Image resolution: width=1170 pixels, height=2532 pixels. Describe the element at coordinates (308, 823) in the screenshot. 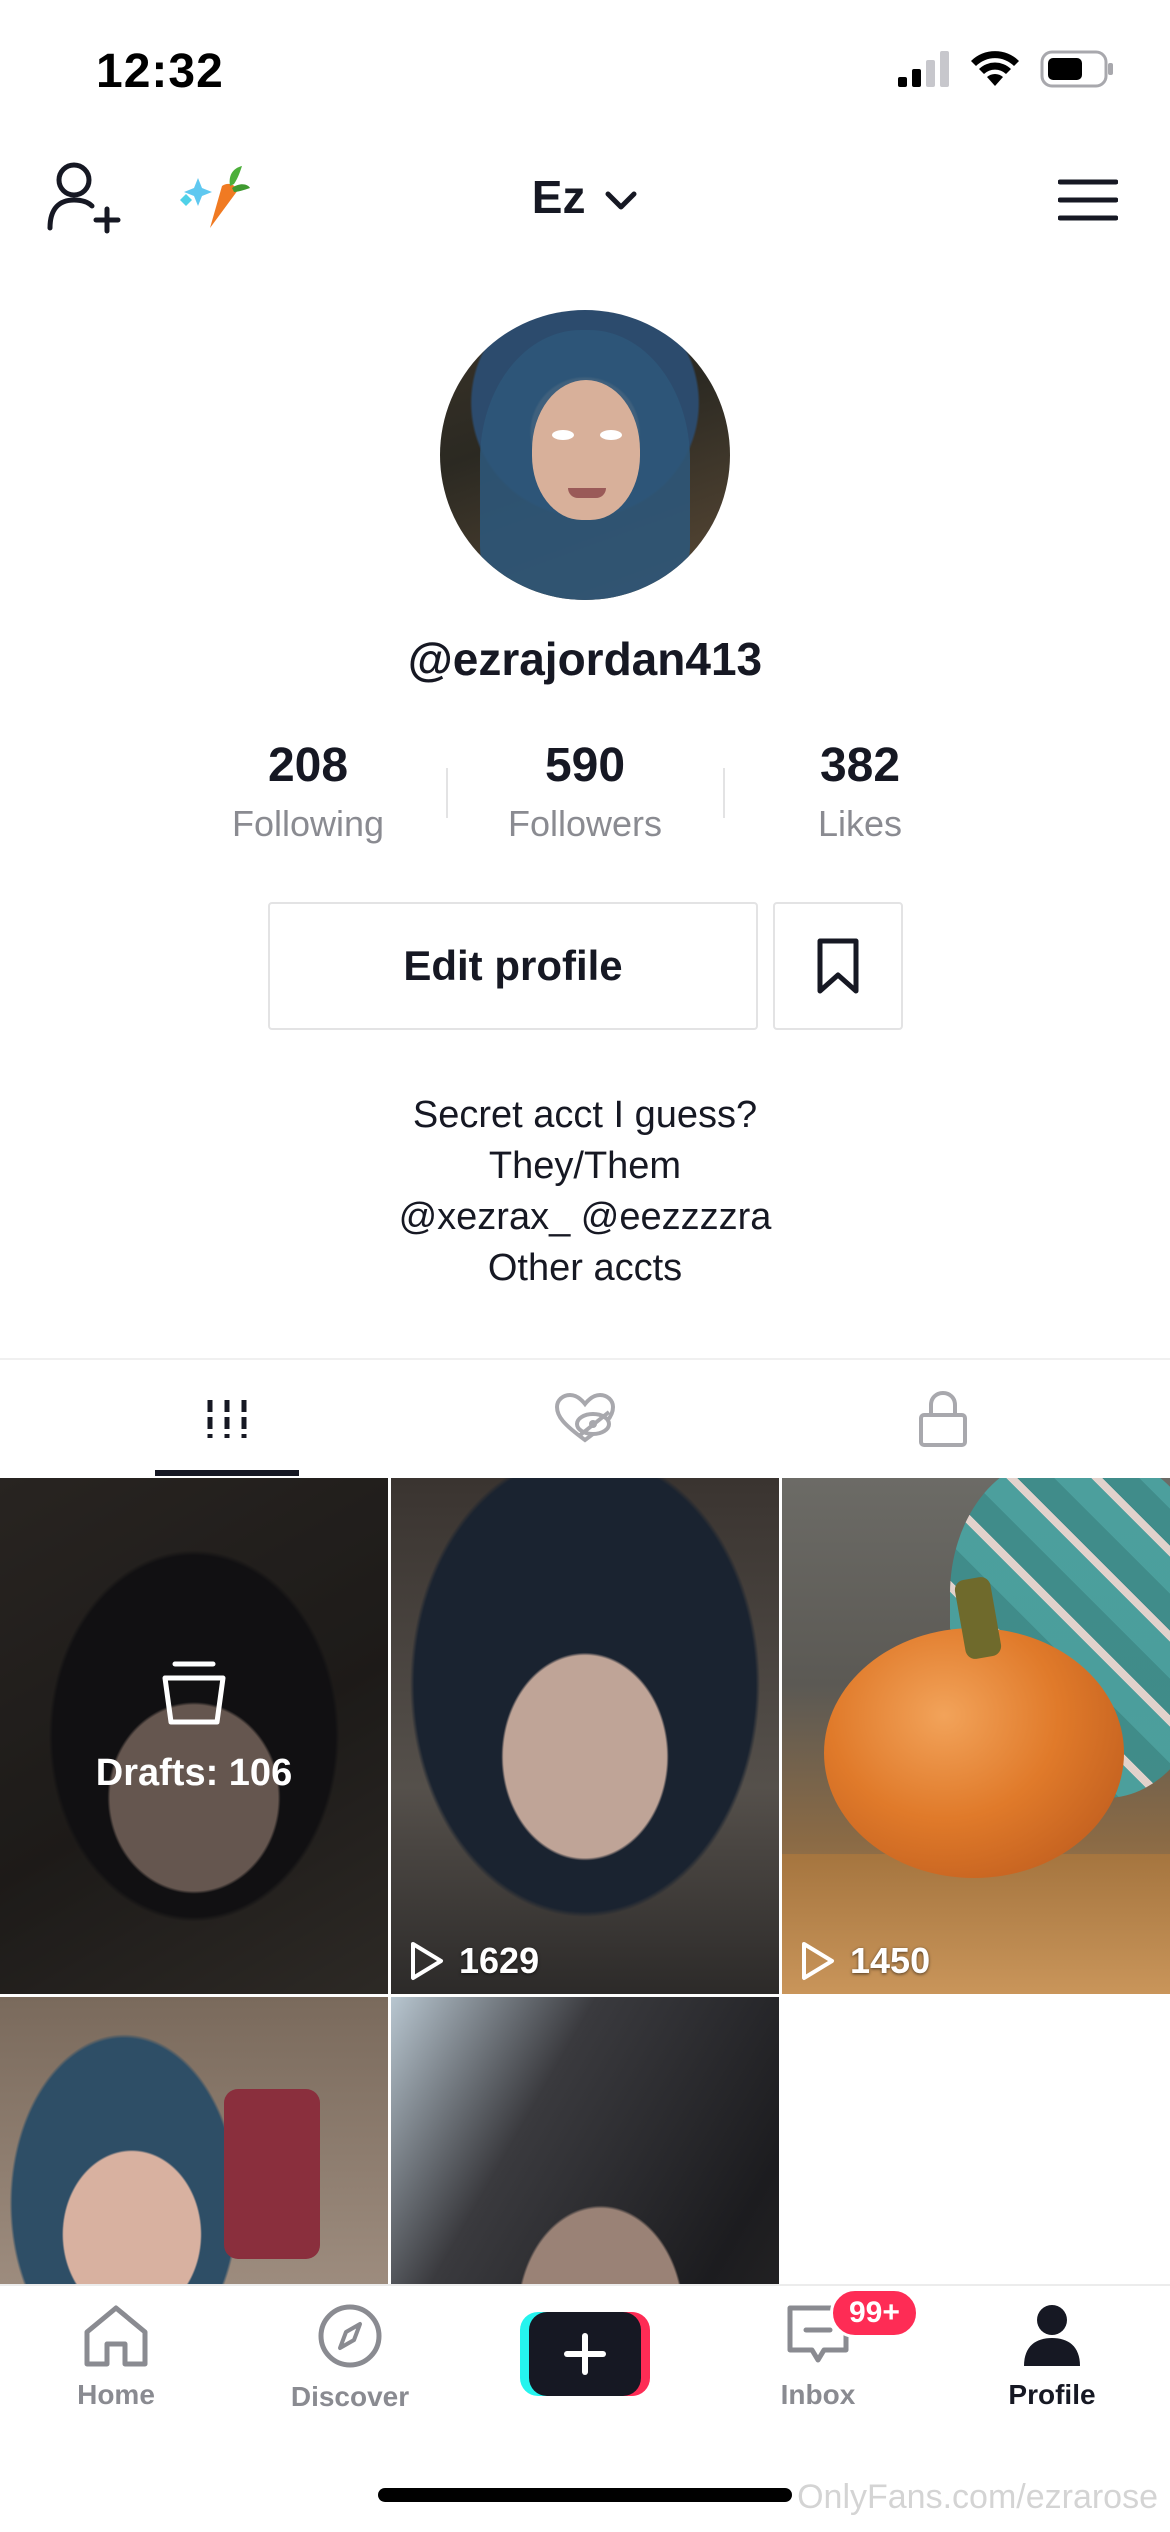

I see `stat-label: Following` at that location.